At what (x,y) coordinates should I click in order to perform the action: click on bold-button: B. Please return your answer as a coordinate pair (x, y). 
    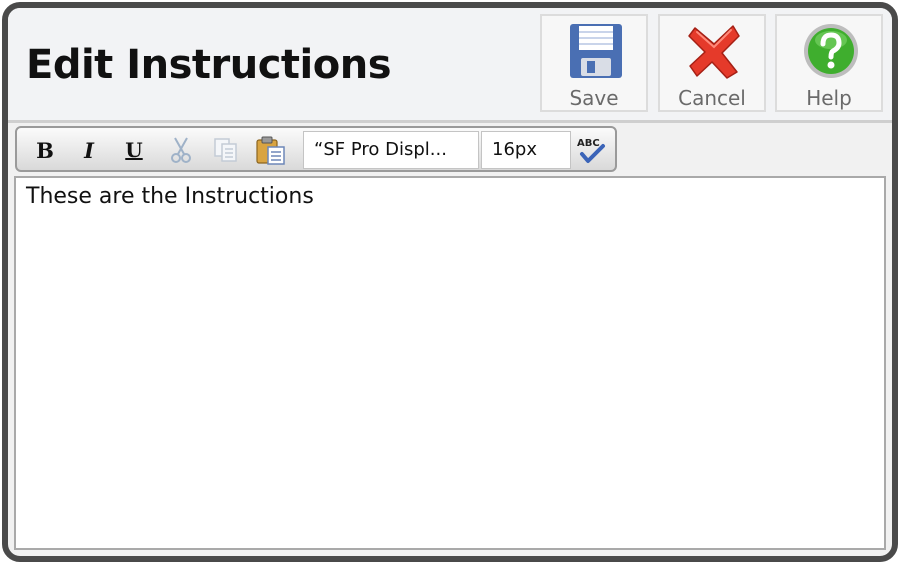
    Looking at the image, I should click on (45, 150).